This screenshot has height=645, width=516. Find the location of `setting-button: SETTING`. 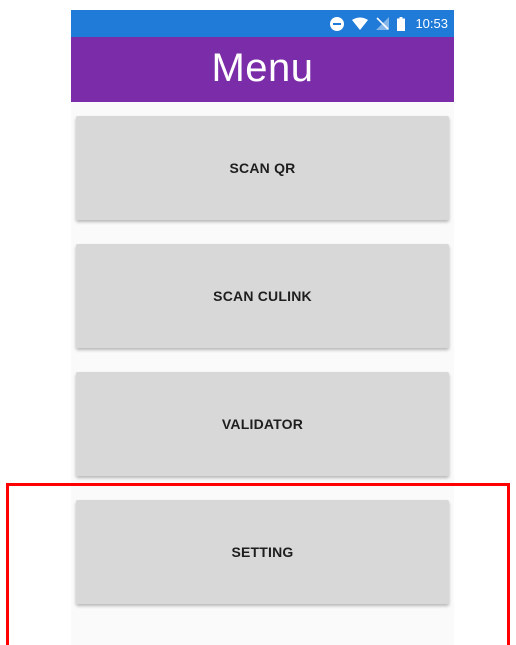

setting-button: SETTING is located at coordinates (262, 552).